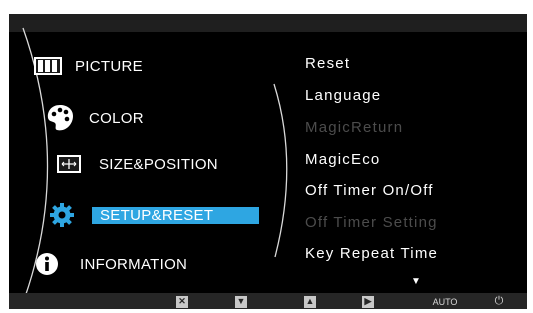  I want to click on enter-icon: ▶, so click(368, 301).